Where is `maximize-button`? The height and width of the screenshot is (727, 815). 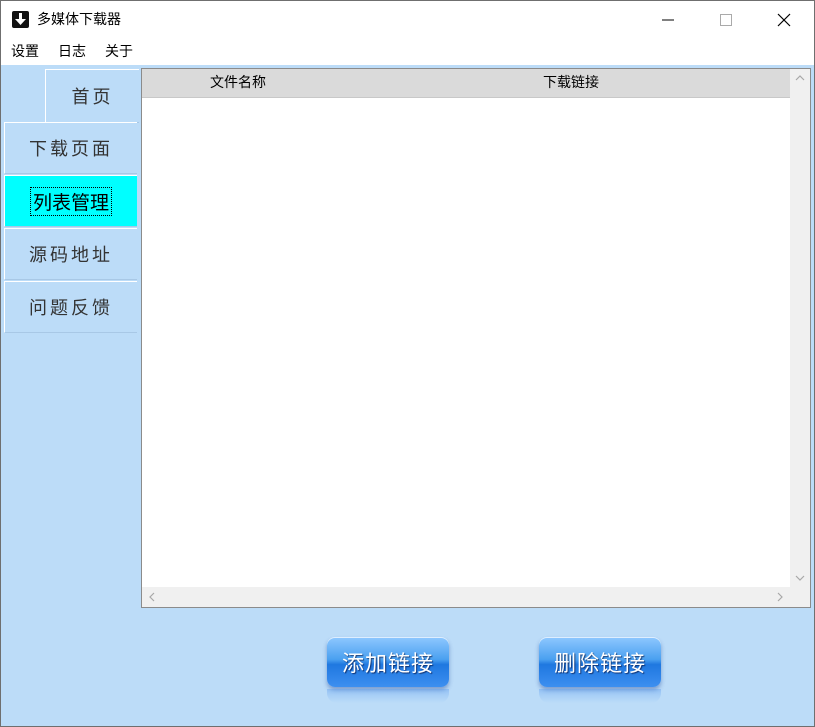 maximize-button is located at coordinates (726, 20).